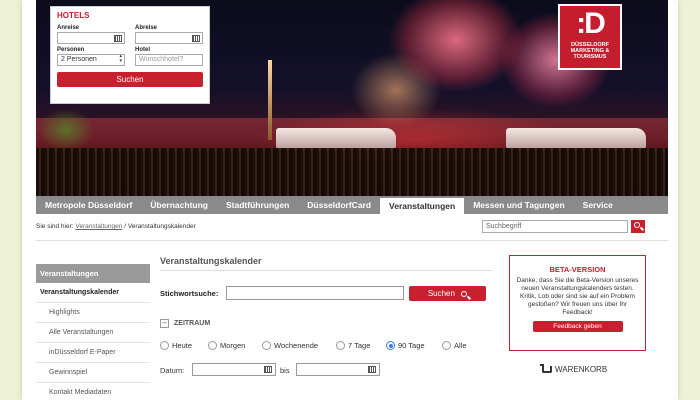 Image resolution: width=700 pixels, height=400 pixels. What do you see at coordinates (285, 370) in the screenshot?
I see `bis-label: bis` at bounding box center [285, 370].